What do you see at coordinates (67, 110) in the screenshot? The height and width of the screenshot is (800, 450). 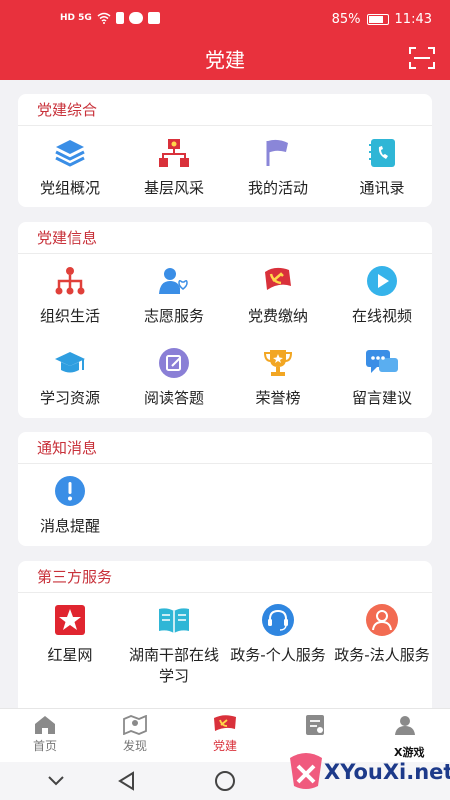 I see `section-title: 党建综合` at bounding box center [67, 110].